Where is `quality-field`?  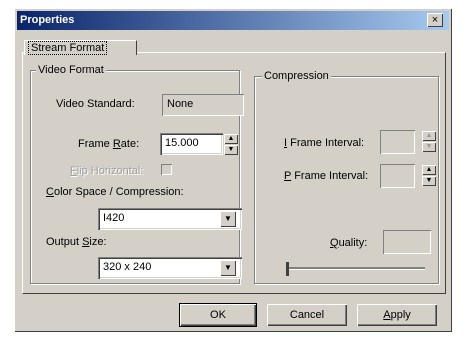 quality-field is located at coordinates (407, 242).